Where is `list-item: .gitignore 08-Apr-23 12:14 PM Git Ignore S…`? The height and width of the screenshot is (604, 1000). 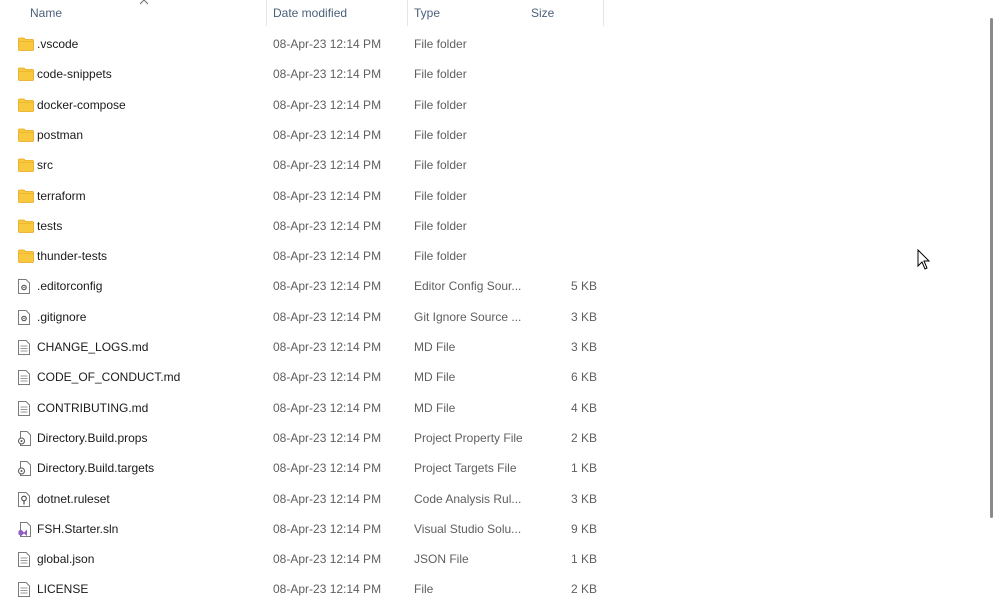
list-item: .gitignore 08-Apr-23 12:14 PM Git Ignore S… is located at coordinates (302, 317).